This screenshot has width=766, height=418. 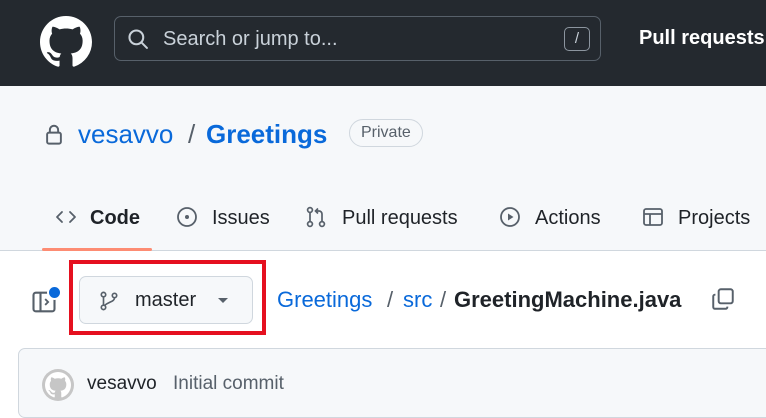 What do you see at coordinates (400, 218) in the screenshot?
I see `tab-label: Pull requests` at bounding box center [400, 218].